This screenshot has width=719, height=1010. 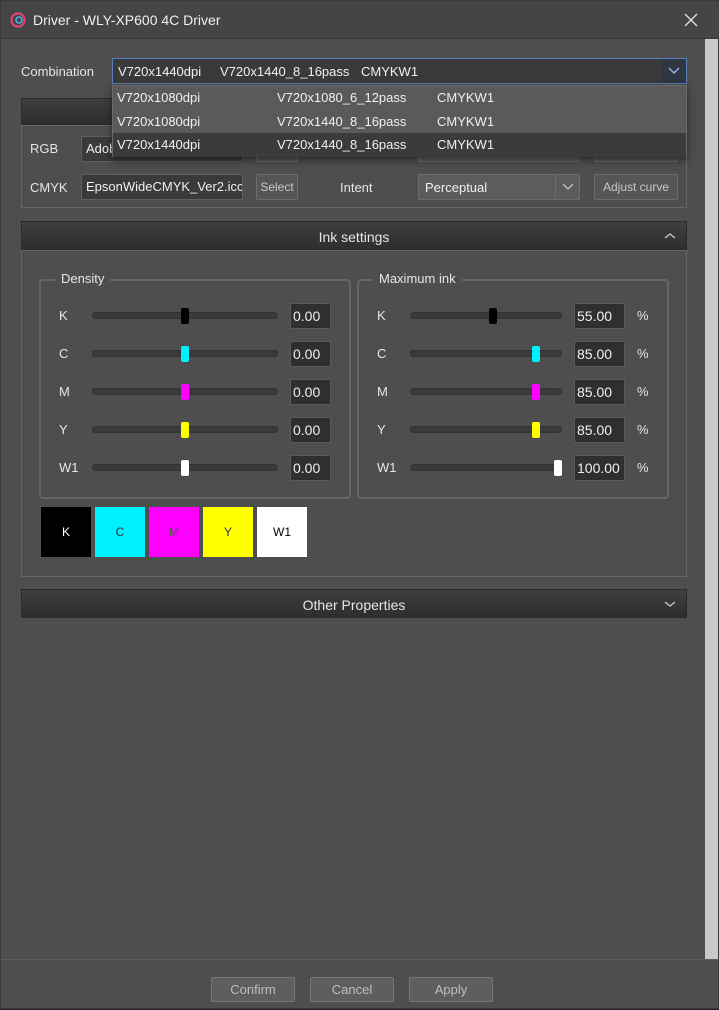 I want to click on footer-bar: Confirm Cancel Apply, so click(x=360, y=984).